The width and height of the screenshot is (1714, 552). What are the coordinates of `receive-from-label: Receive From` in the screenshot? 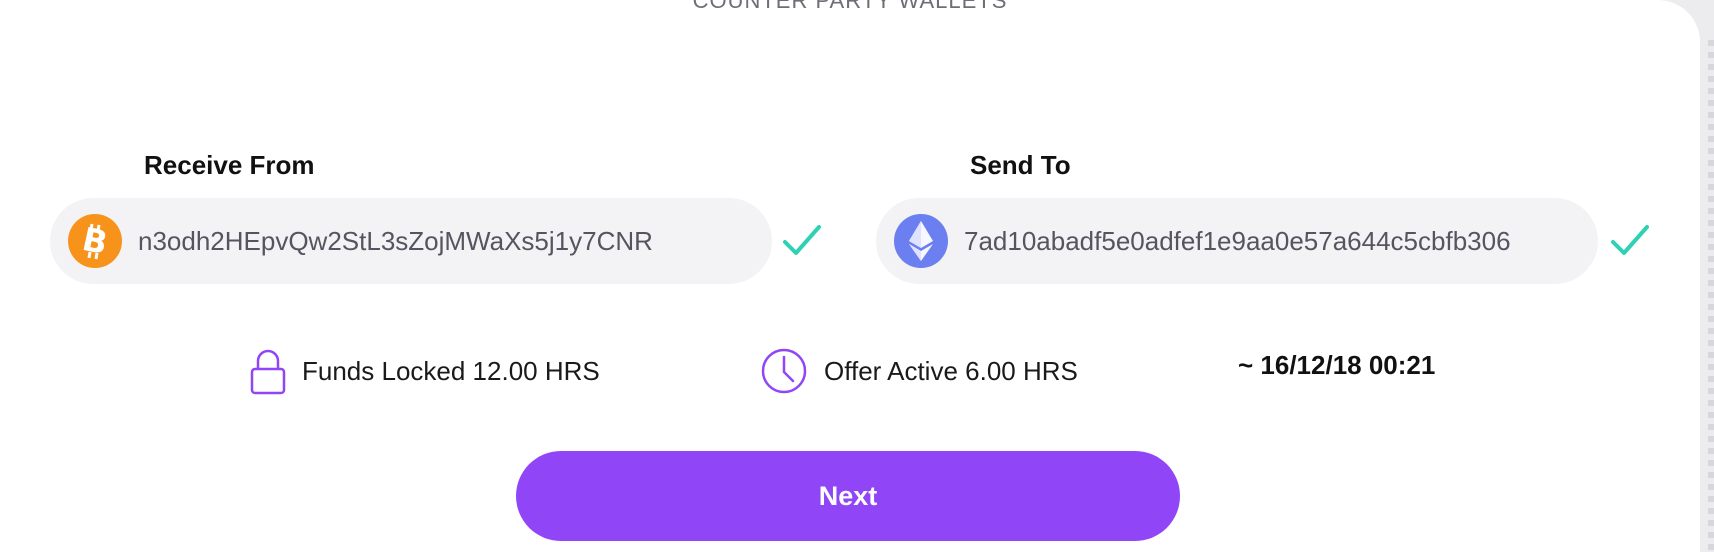 It's located at (229, 165).